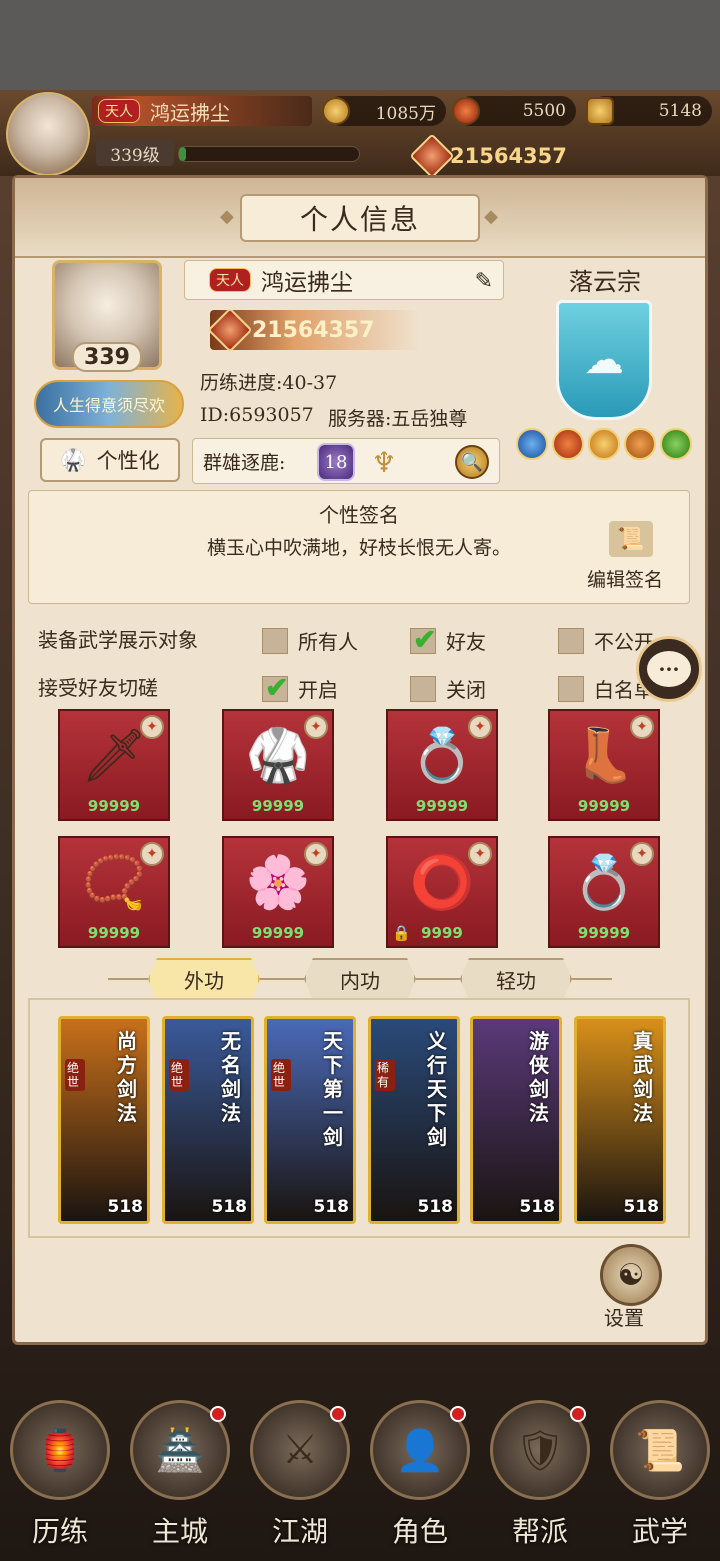 This screenshot has height=1561, width=720. What do you see at coordinates (107, 357) in the screenshot?
I see `profile-level-badge: 339` at bounding box center [107, 357].